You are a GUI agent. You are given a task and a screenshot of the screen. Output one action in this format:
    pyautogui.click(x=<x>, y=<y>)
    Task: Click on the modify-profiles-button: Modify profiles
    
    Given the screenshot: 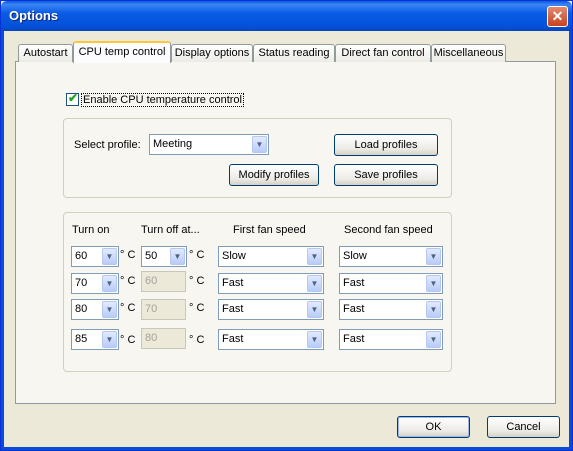 What is the action you would take?
    pyautogui.click(x=274, y=175)
    